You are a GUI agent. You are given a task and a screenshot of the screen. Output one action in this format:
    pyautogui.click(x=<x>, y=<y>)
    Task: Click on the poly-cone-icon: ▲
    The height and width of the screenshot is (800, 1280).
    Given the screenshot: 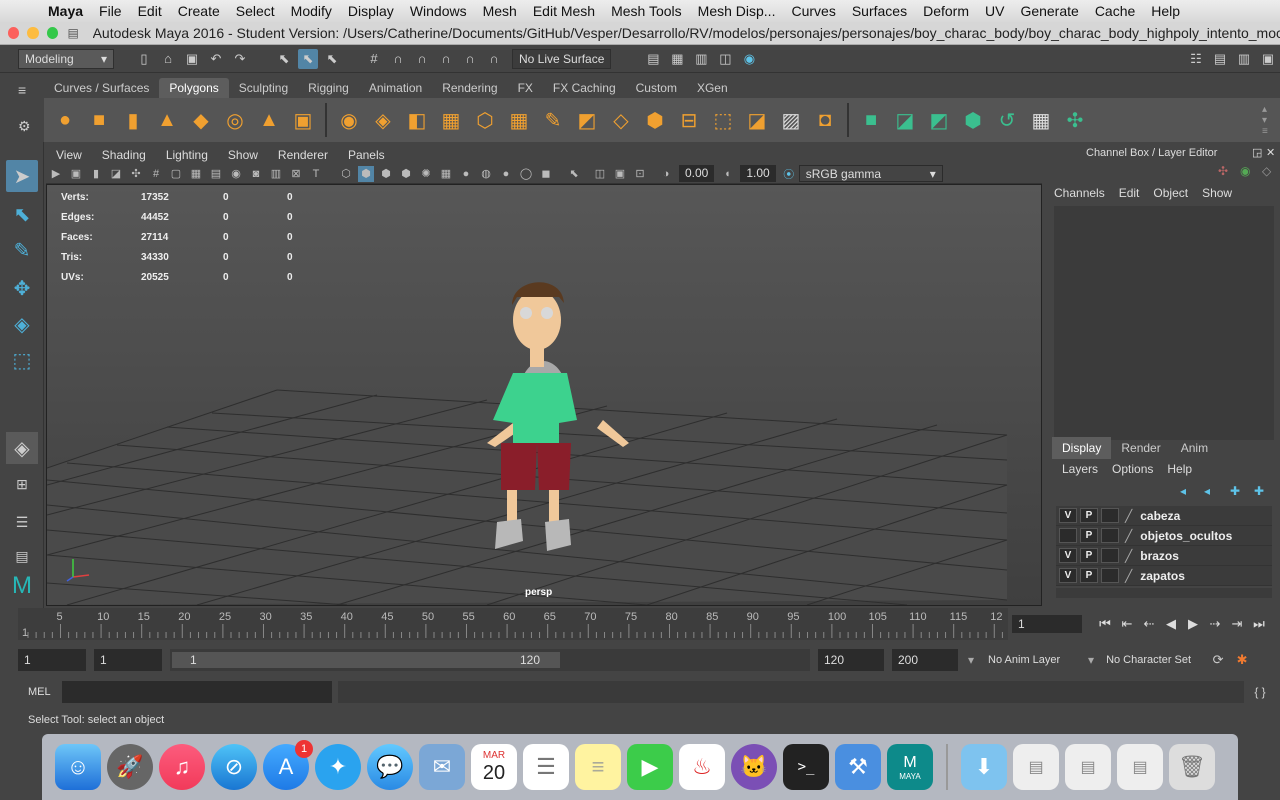 What is the action you would take?
    pyautogui.click(x=167, y=120)
    